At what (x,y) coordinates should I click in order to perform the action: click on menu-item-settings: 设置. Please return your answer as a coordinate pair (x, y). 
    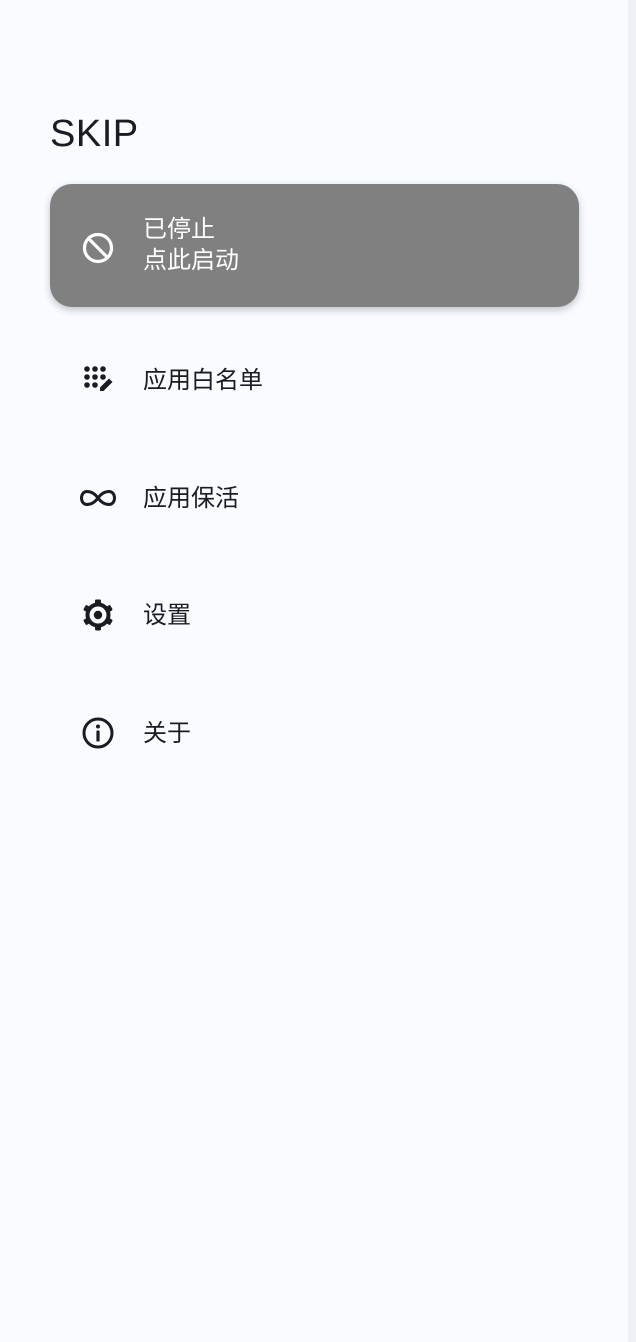
    Looking at the image, I should click on (314, 615).